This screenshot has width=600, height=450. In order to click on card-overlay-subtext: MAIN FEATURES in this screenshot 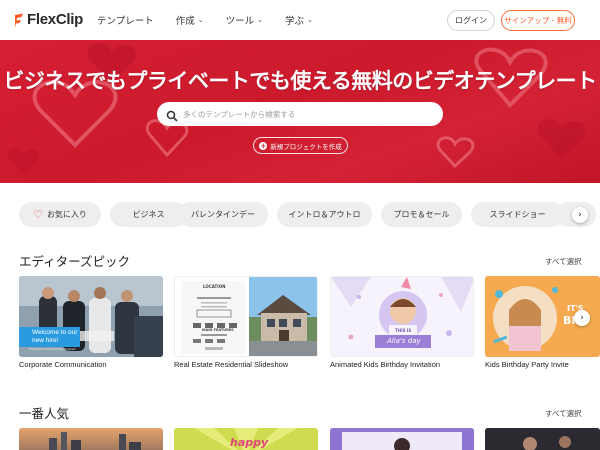, I will do `click(218, 330)`.